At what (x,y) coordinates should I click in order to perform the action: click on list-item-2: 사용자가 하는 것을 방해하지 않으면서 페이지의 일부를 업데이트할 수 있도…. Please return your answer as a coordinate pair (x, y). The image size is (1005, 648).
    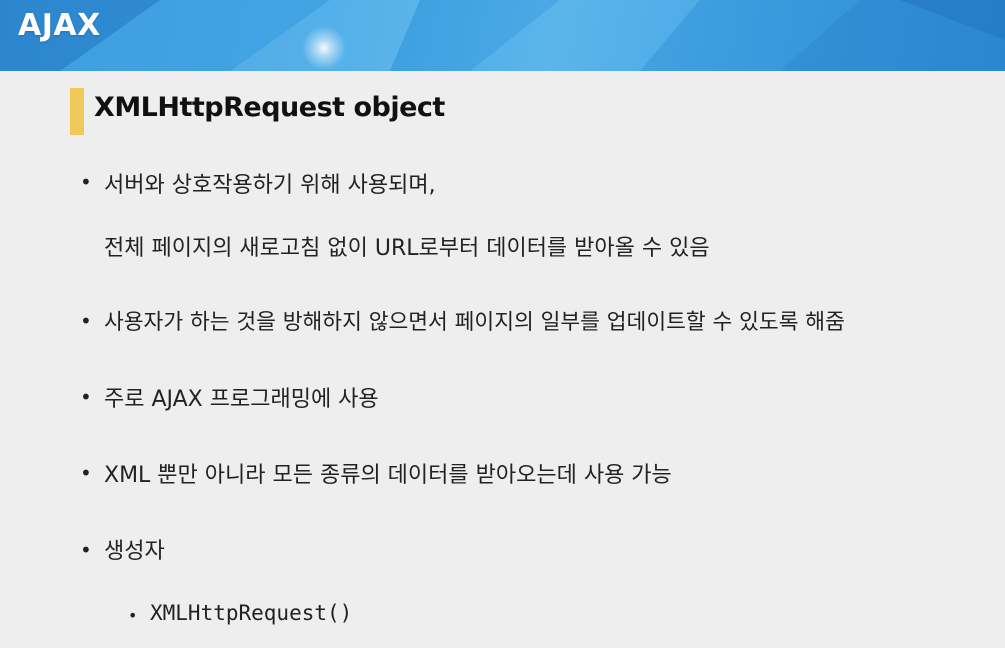
    Looking at the image, I should click on (474, 322).